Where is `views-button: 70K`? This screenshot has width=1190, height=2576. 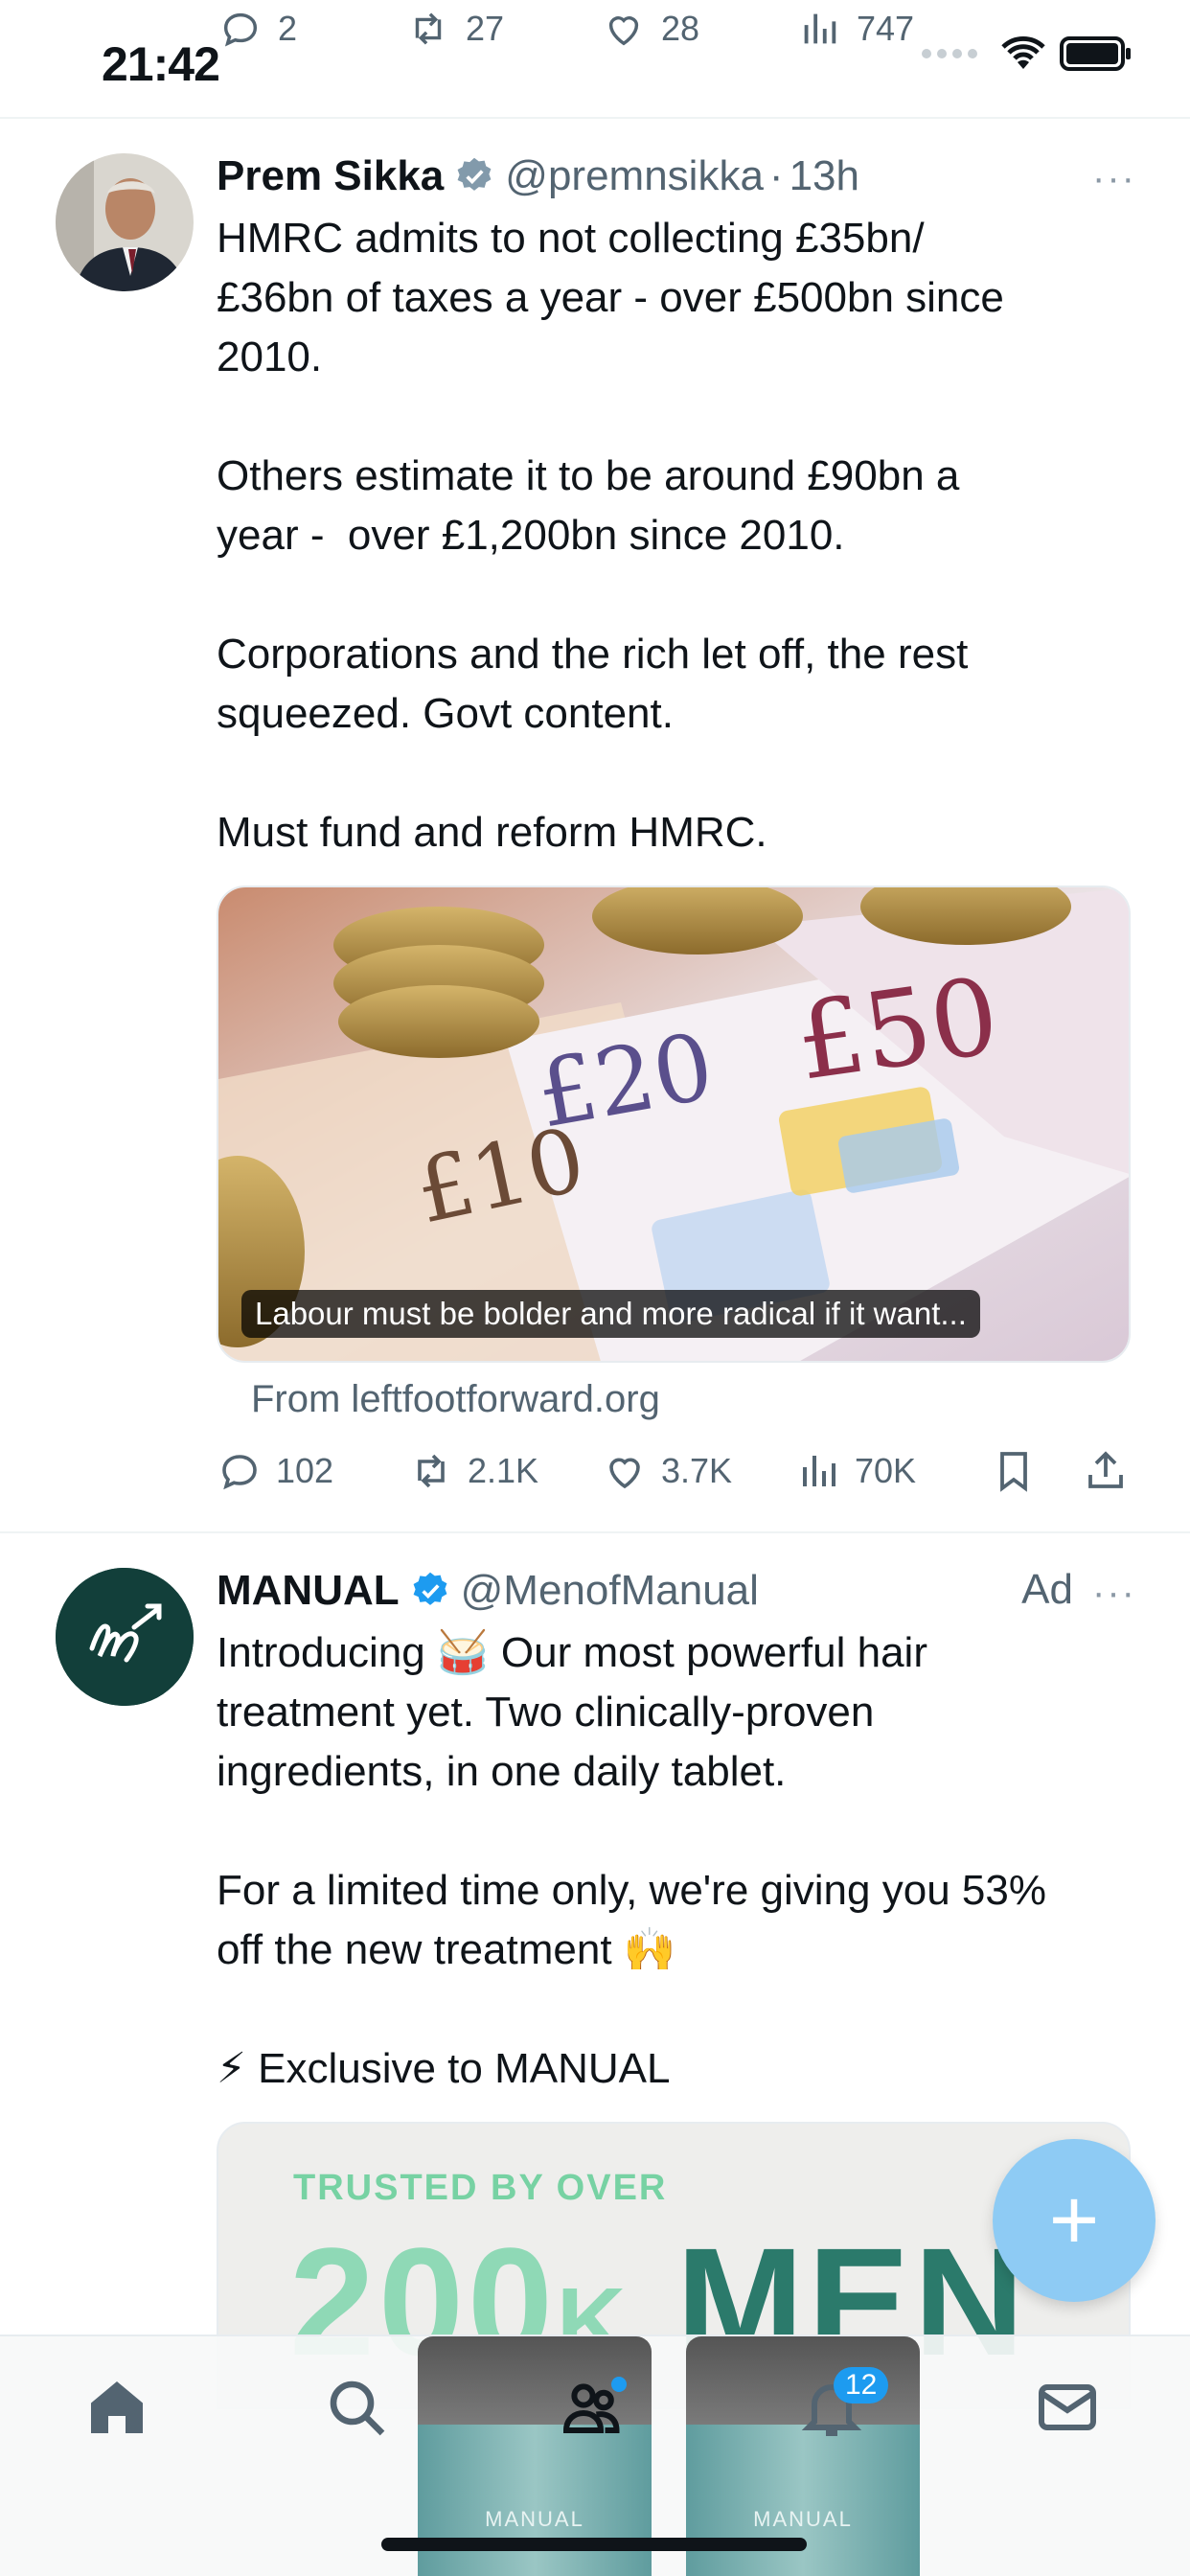 views-button: 70K is located at coordinates (856, 1471).